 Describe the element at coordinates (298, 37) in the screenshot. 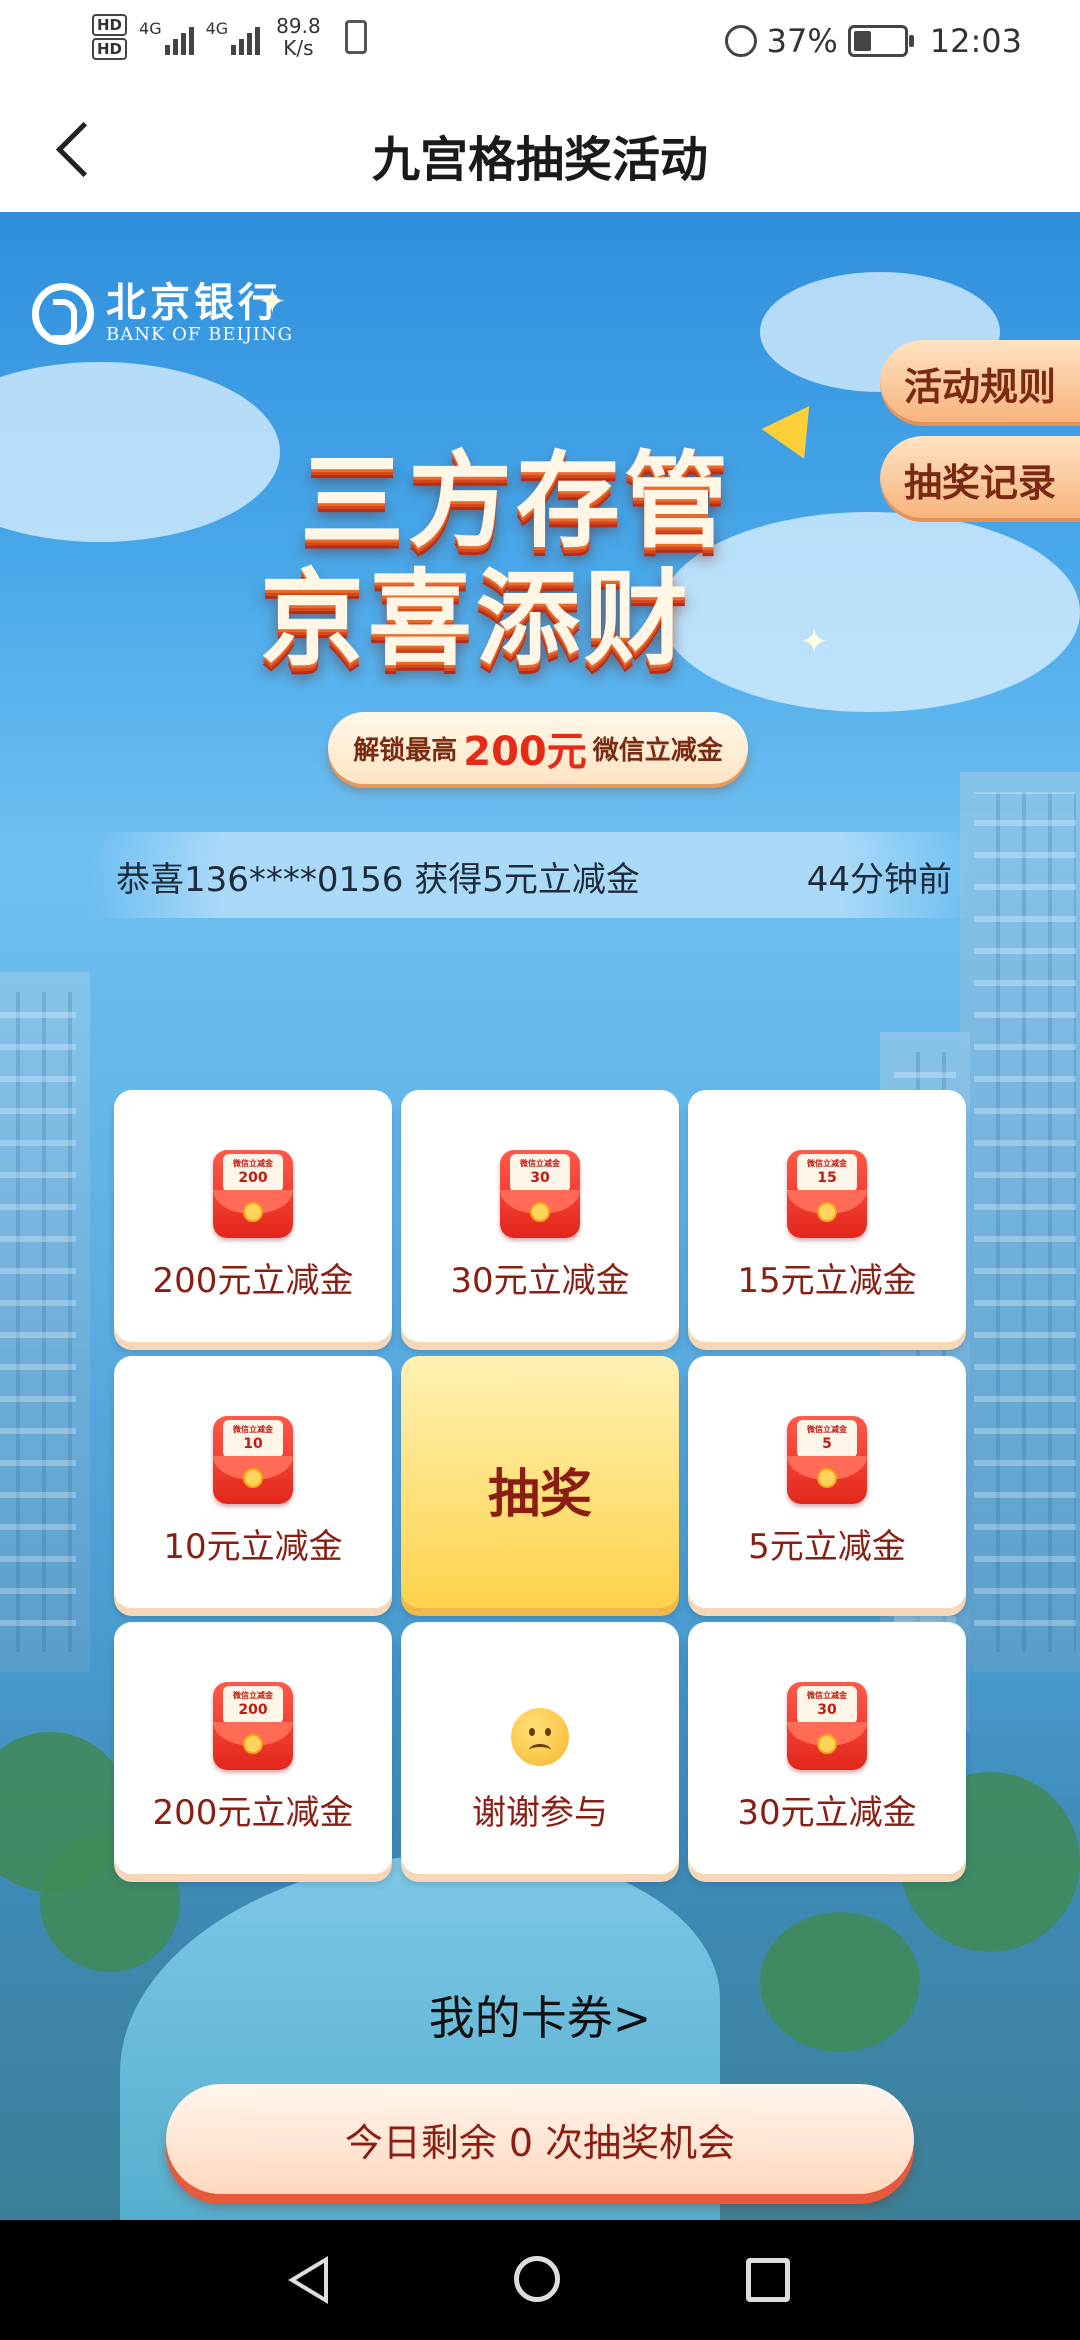

I see `network-speed: 89.8 K/s` at that location.